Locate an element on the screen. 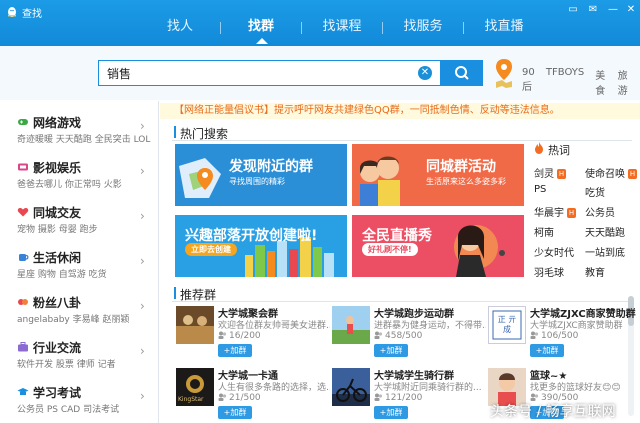 The width and height of the screenshot is (640, 423). message-icon: ✉ is located at coordinates (593, 9).